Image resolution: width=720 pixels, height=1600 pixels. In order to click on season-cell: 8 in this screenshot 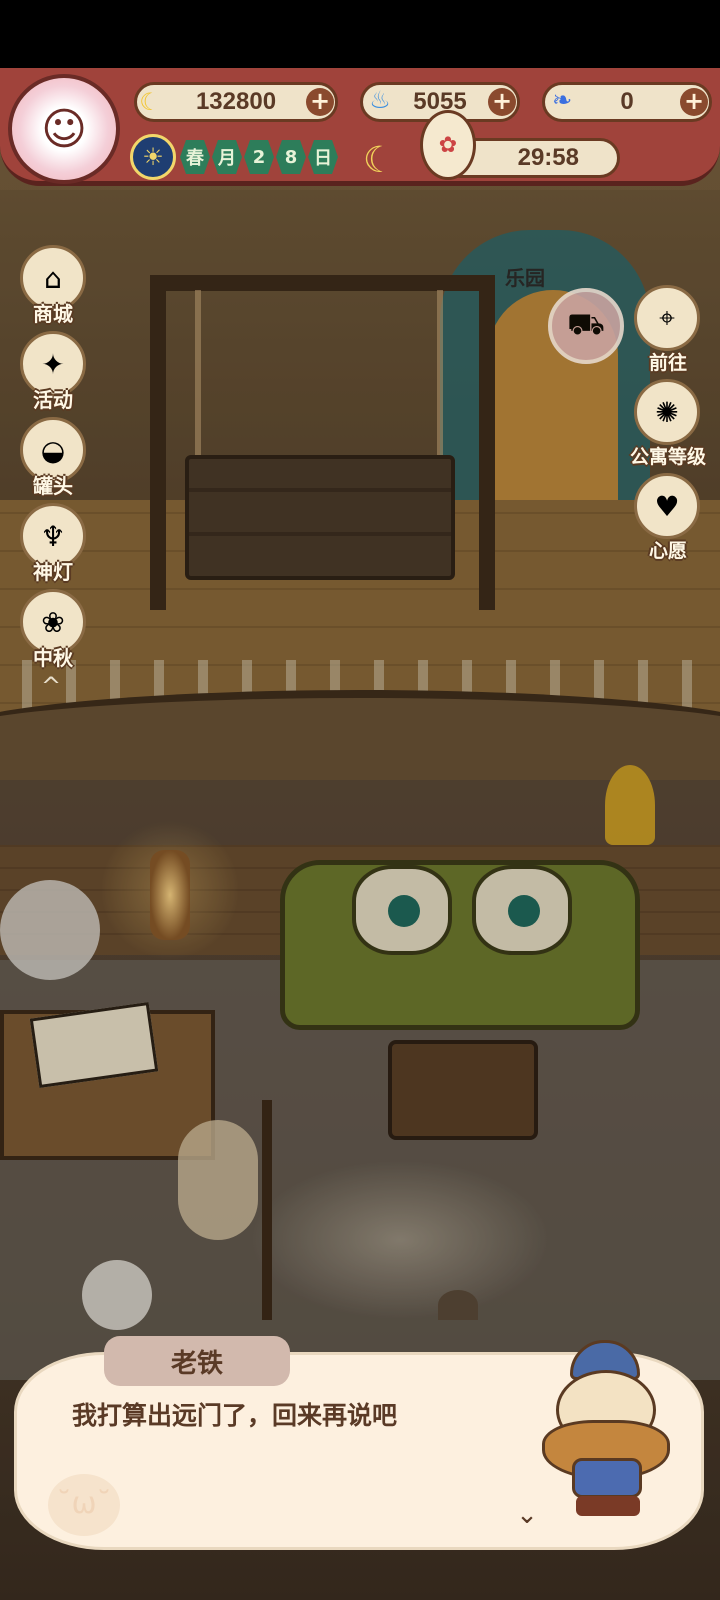, I will do `click(291, 157)`.